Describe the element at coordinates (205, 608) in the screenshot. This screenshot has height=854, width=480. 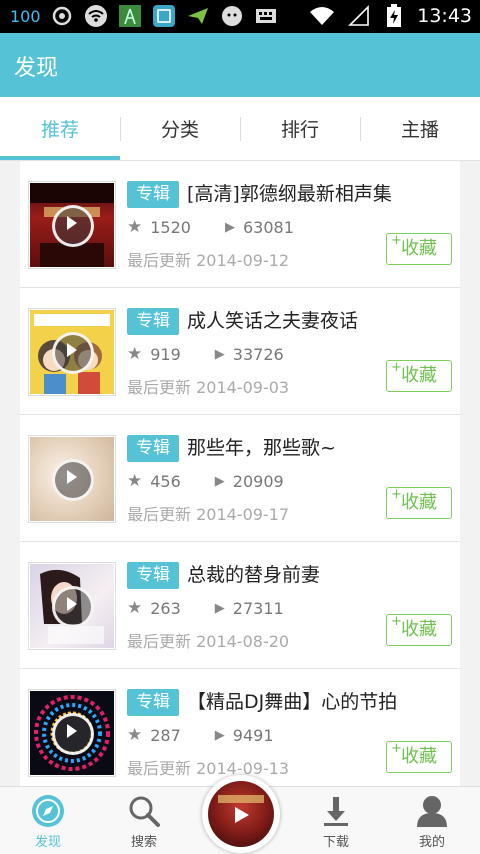
I see `album-stats: ★ 263 ▶ 27311` at that location.